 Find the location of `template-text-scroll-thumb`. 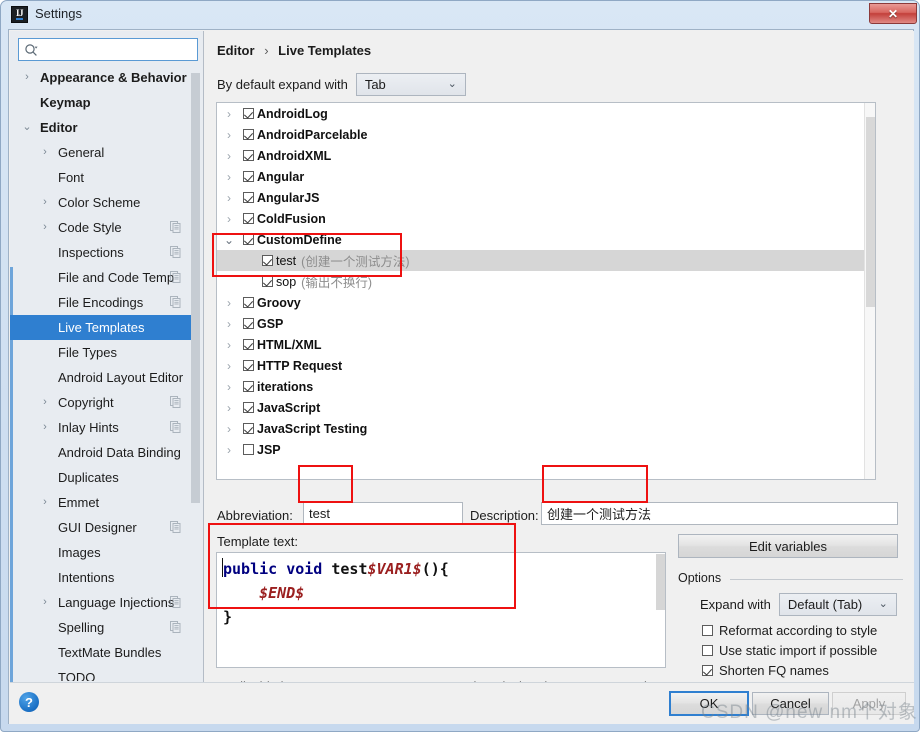

template-text-scroll-thumb is located at coordinates (660, 582).